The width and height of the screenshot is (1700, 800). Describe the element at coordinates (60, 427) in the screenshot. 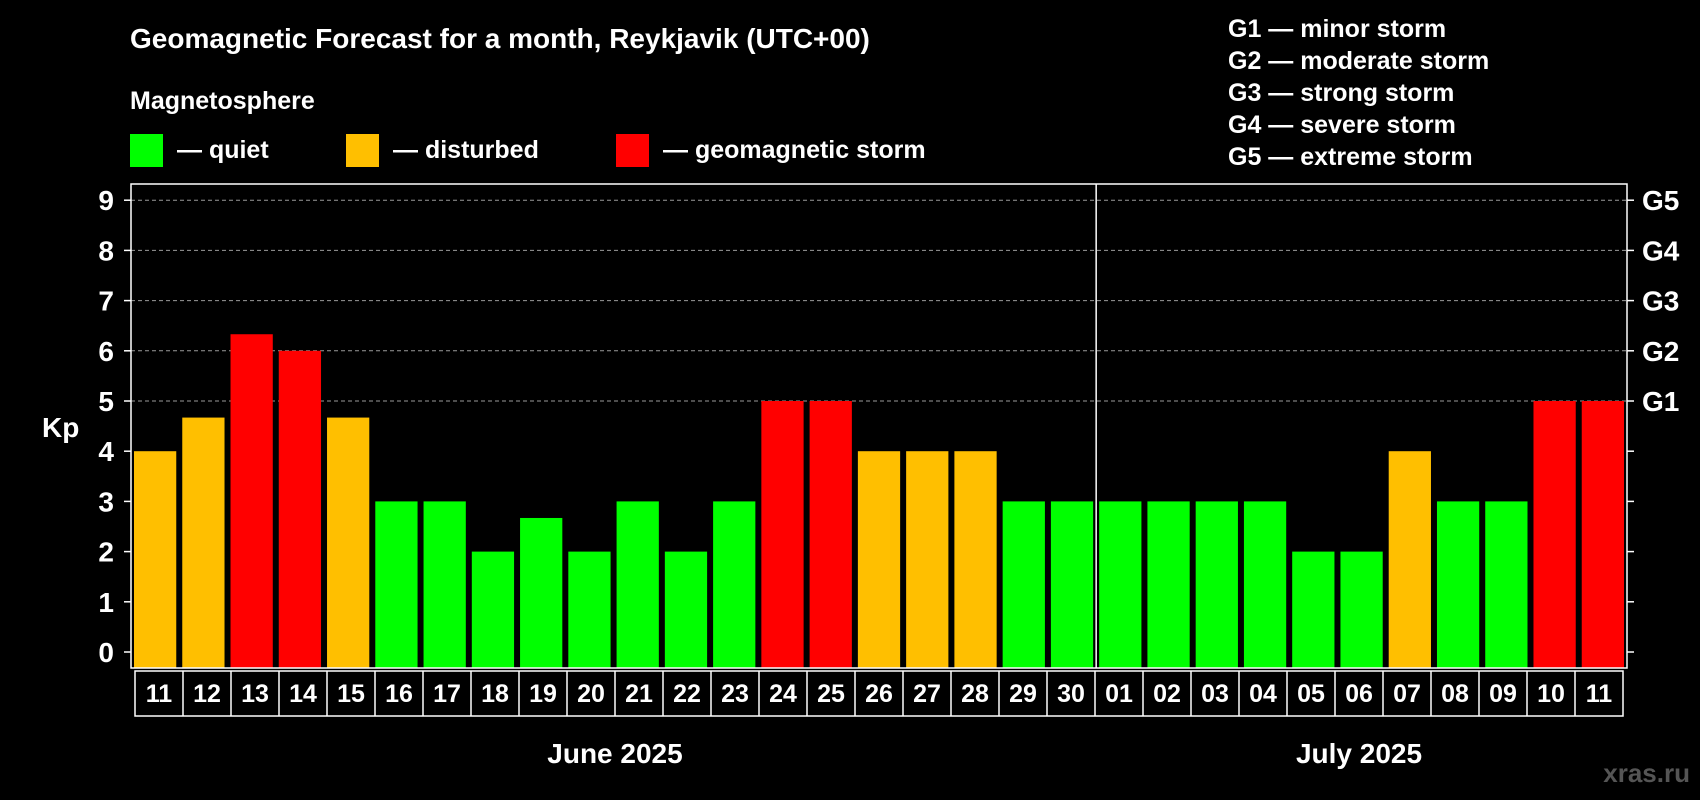

I see `y-axis-label: Kp` at that location.